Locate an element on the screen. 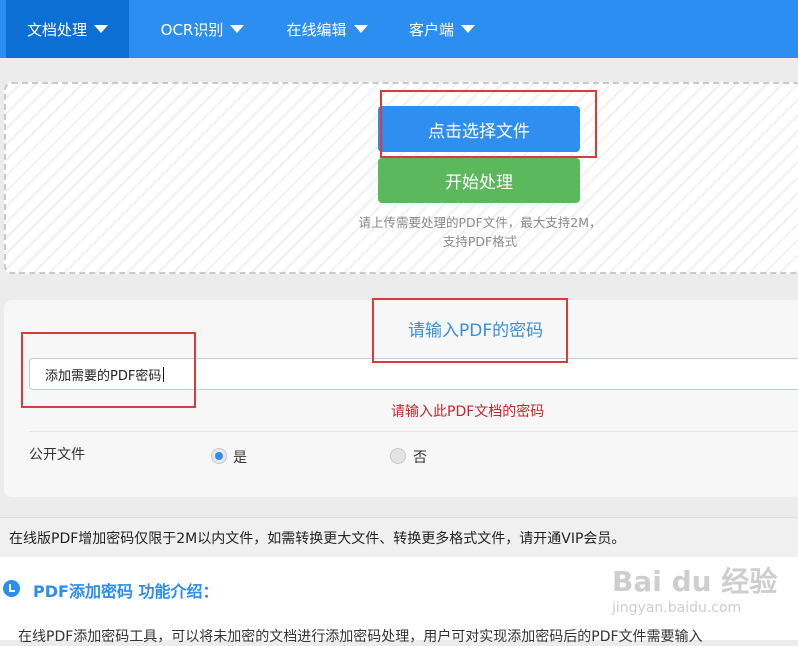 The height and width of the screenshot is (646, 798). public-no-radio is located at coordinates (398, 456).